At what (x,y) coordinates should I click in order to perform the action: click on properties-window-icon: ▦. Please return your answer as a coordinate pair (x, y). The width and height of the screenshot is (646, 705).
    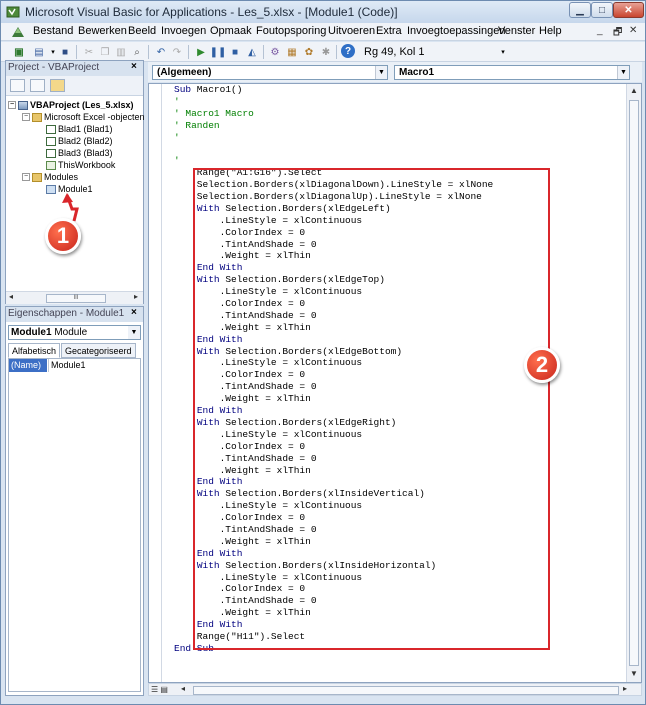
    Looking at the image, I should click on (292, 52).